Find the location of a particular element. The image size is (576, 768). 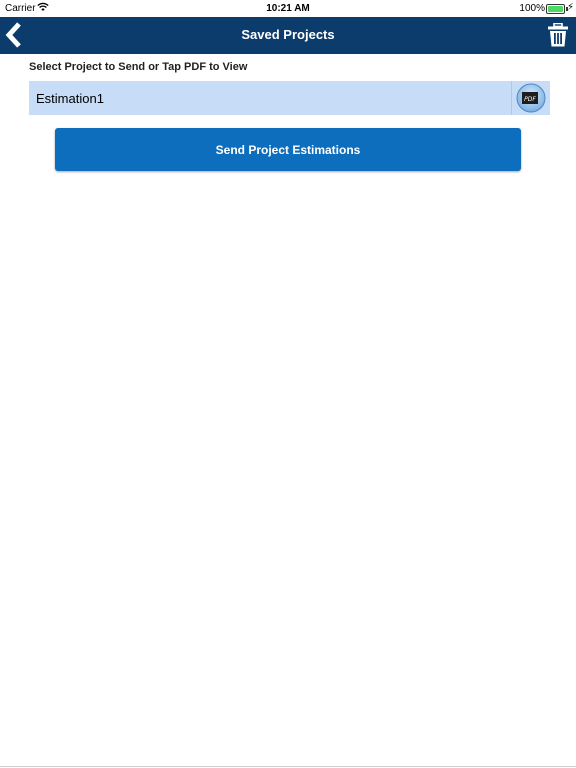

navigation-bar: Saved Projects is located at coordinates (288, 35).